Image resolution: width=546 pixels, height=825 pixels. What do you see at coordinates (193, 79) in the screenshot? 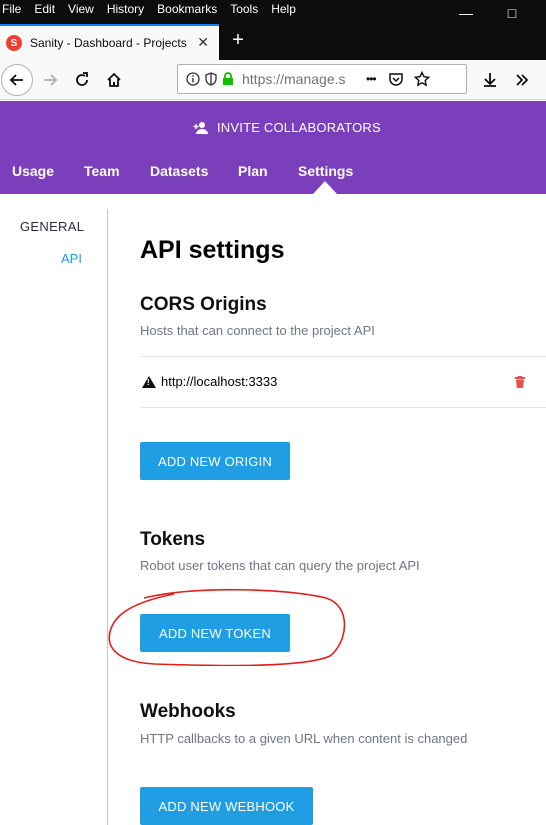
I see `info-icon` at bounding box center [193, 79].